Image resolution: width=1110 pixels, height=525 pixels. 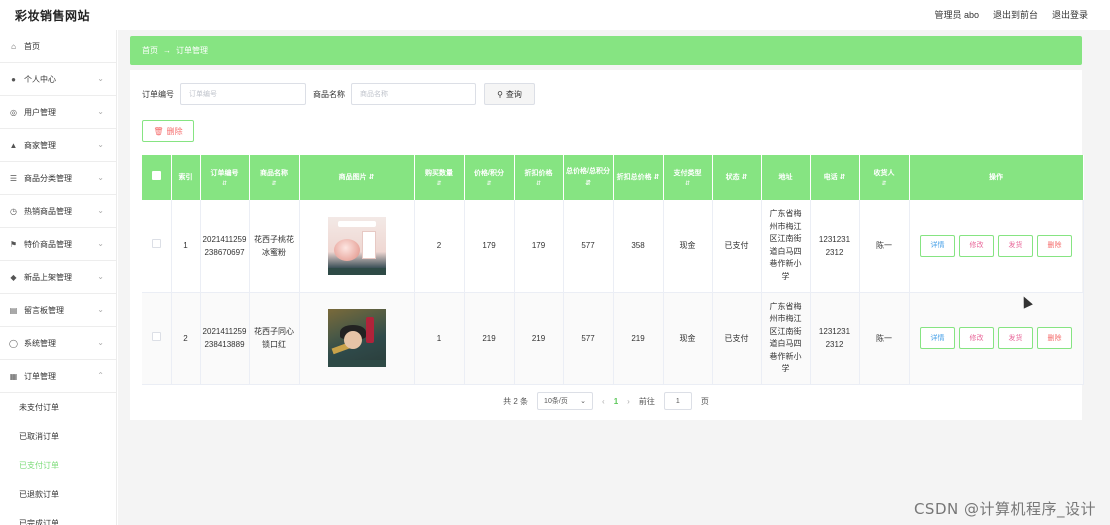 I want to click on sidebar-item-hot-products: ◷ 热销商品管理 ⌄, so click(x=58, y=211).